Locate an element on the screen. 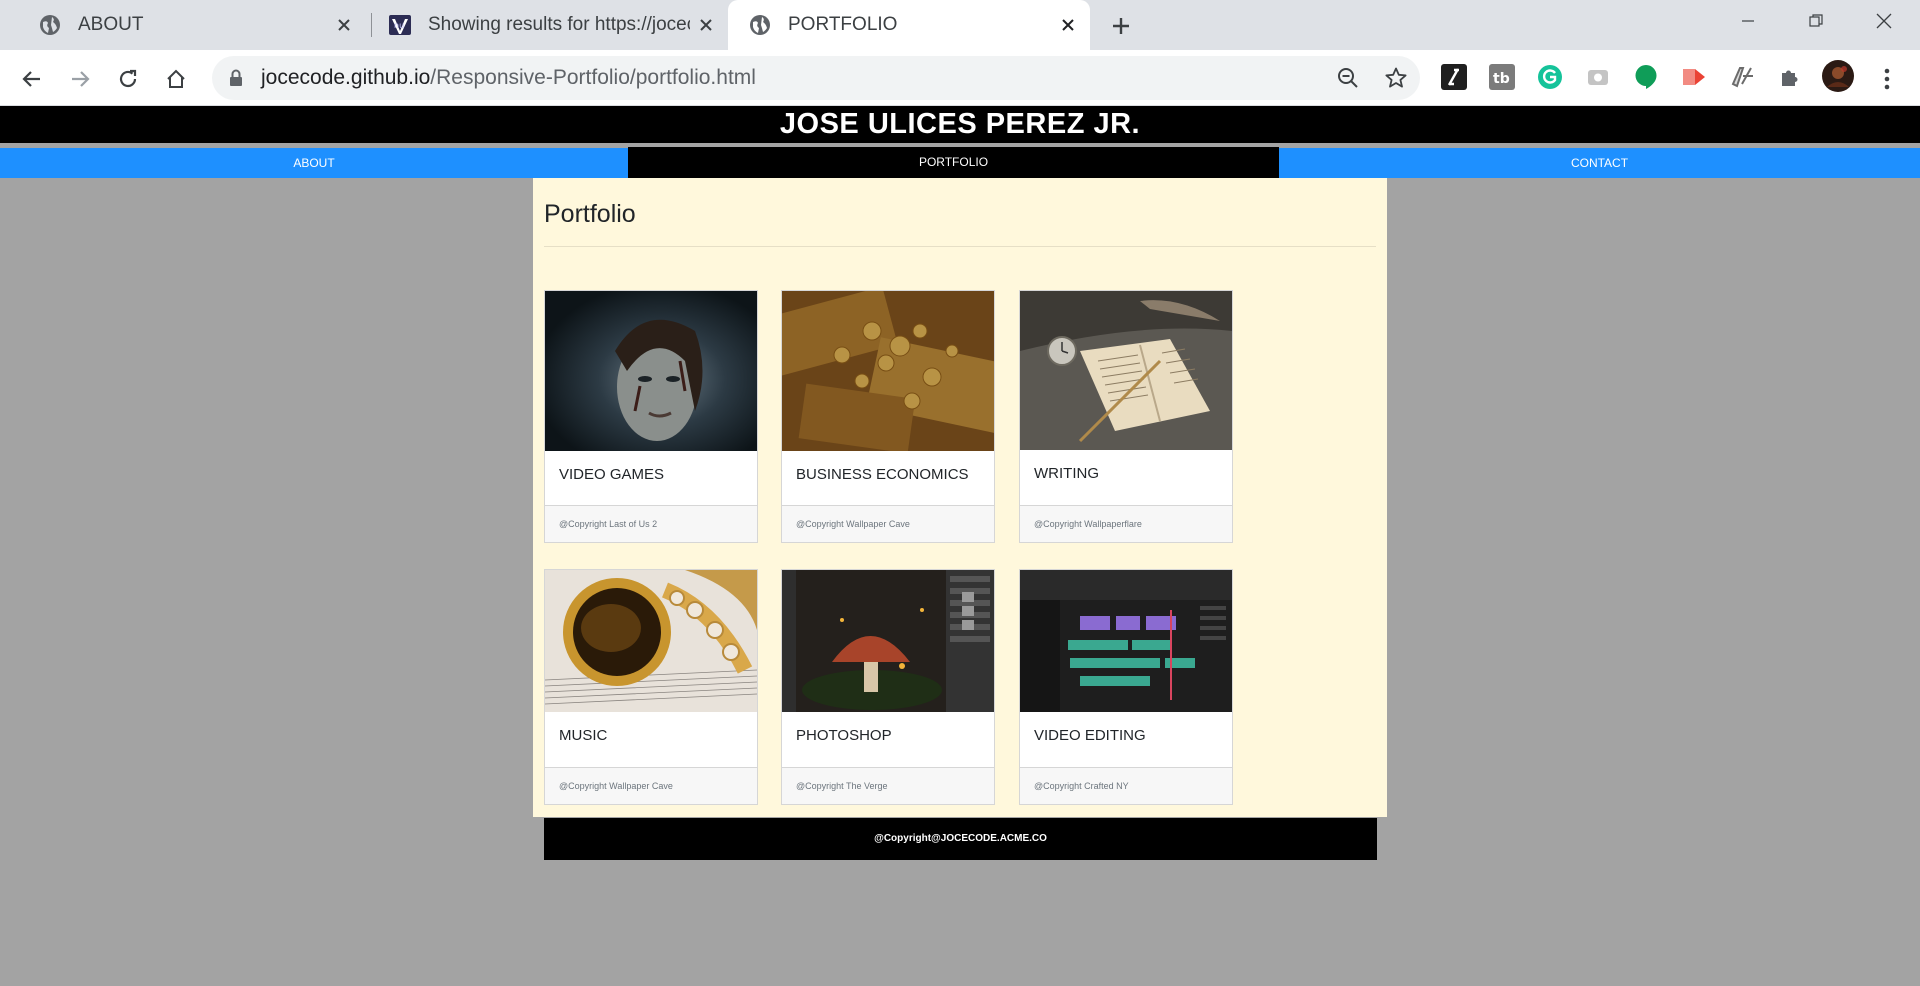 The image size is (1920, 986). record-ext-icon is located at coordinates (1694, 77).